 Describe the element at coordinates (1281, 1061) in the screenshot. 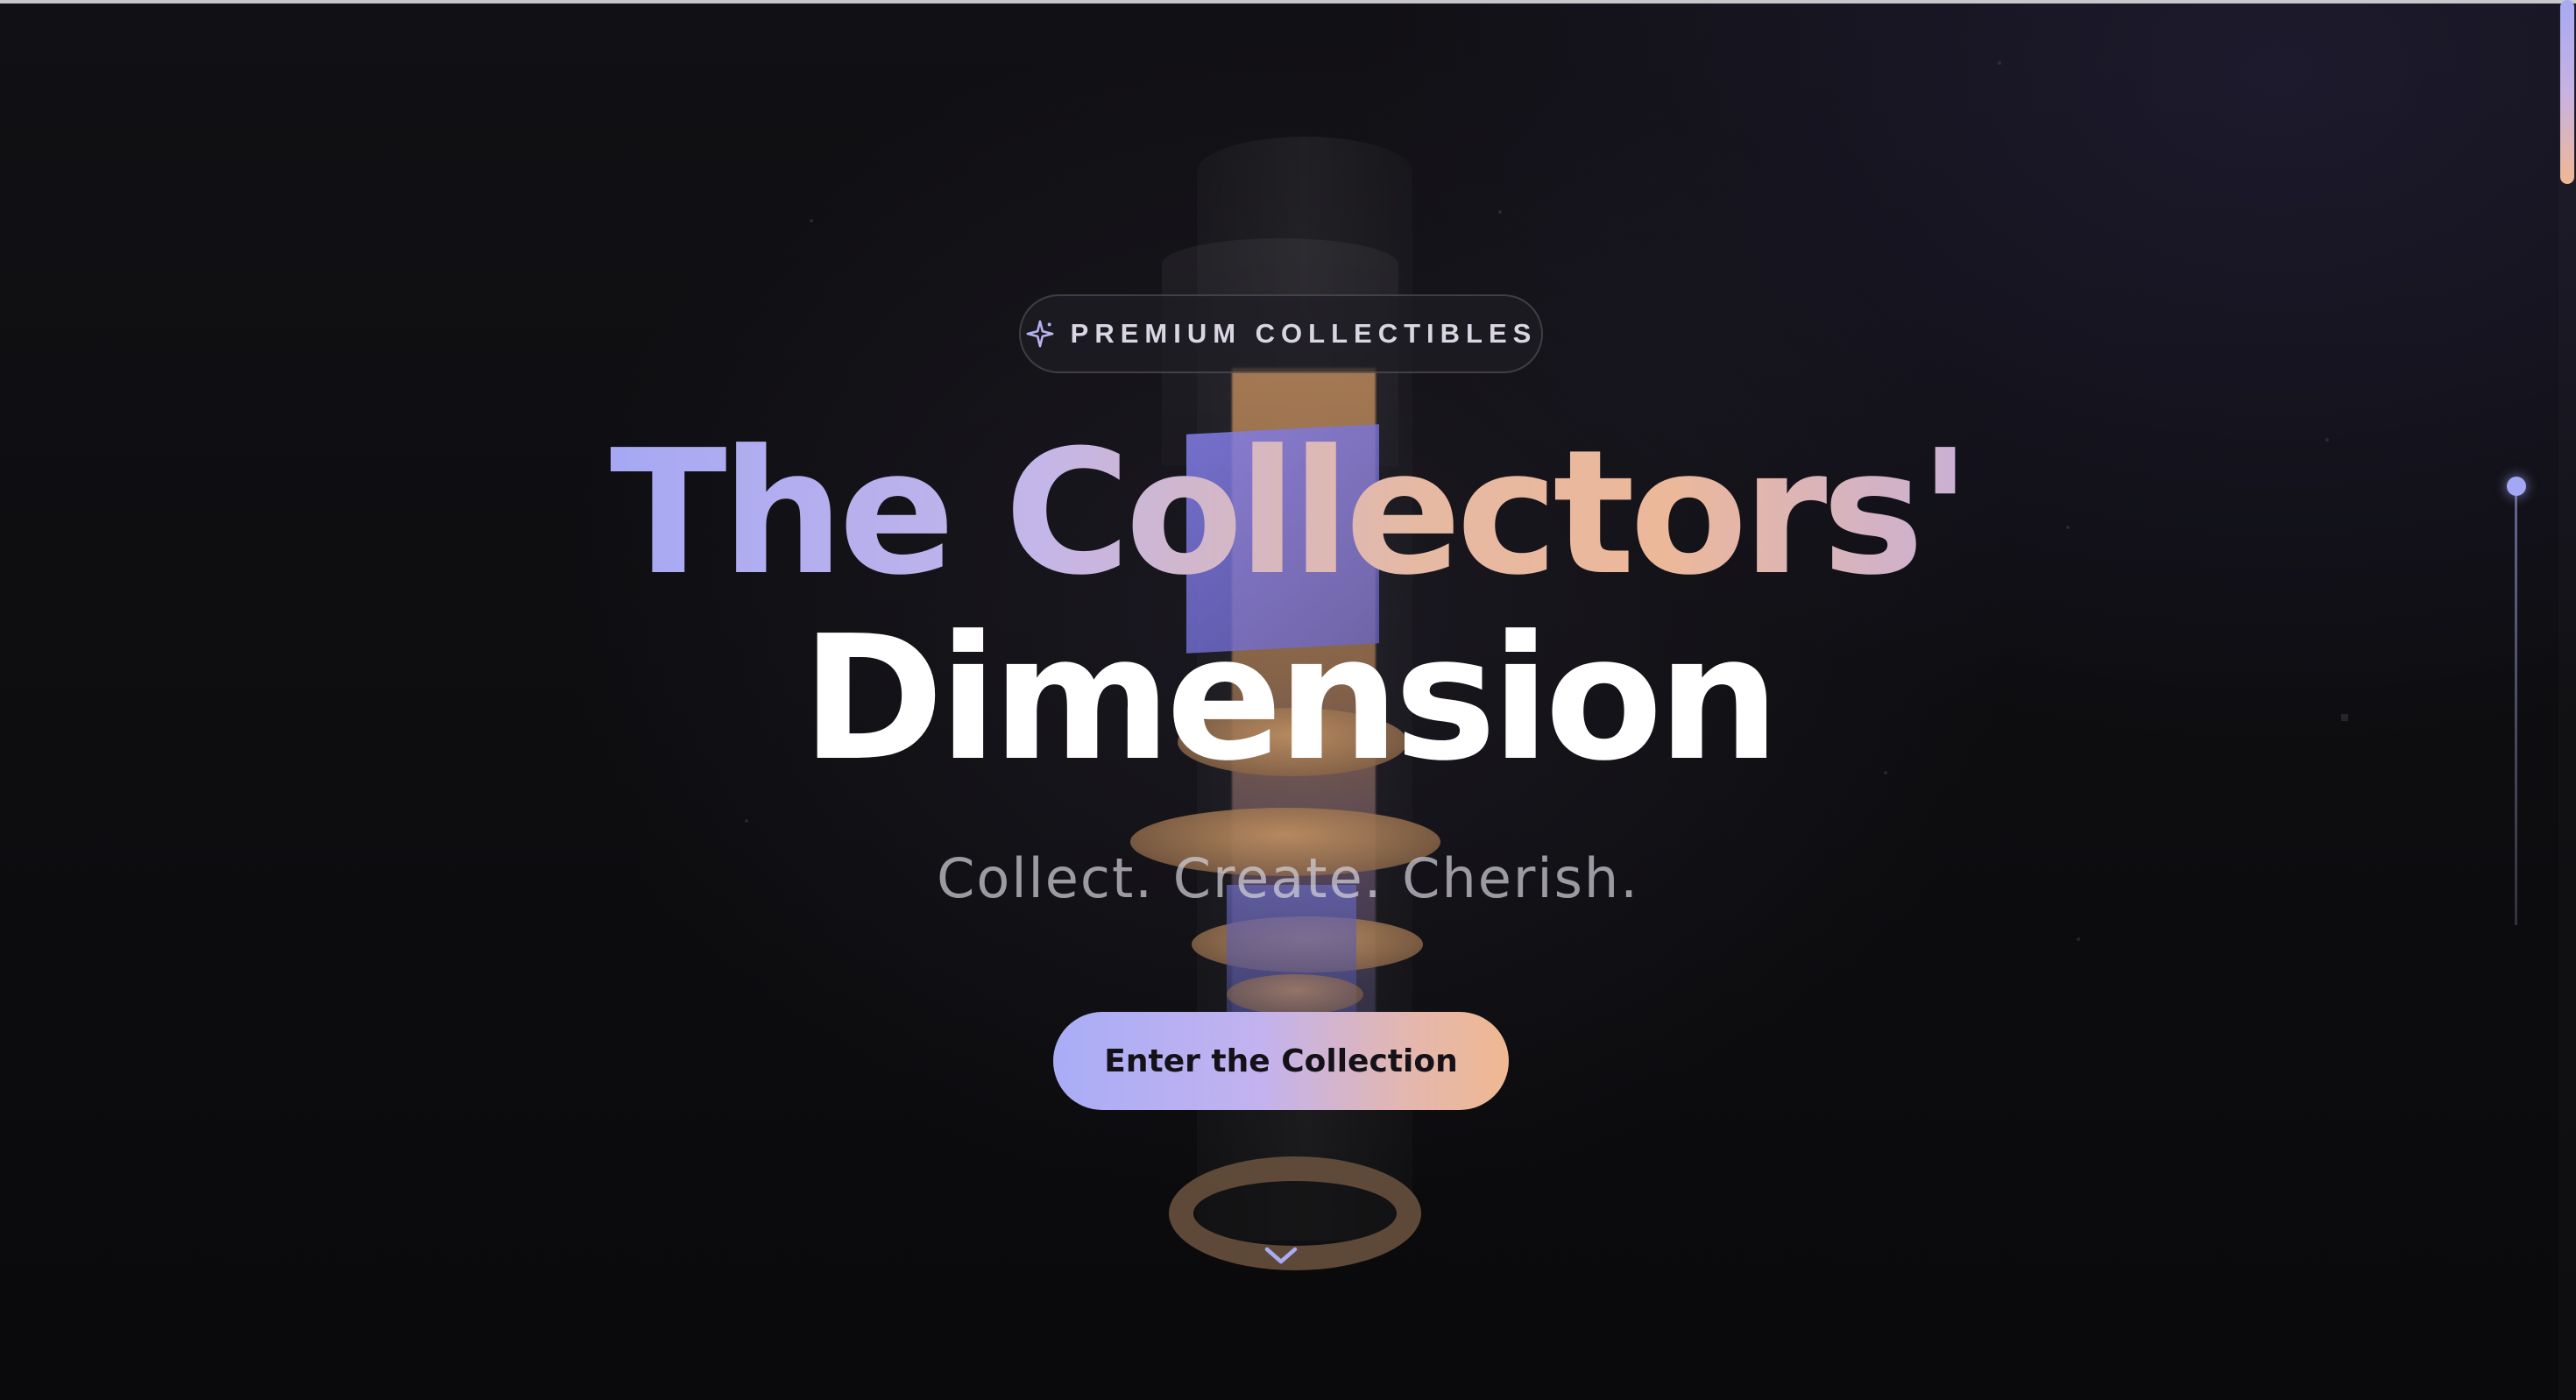

I see `enter-collection-button: Enter the Collection` at that location.